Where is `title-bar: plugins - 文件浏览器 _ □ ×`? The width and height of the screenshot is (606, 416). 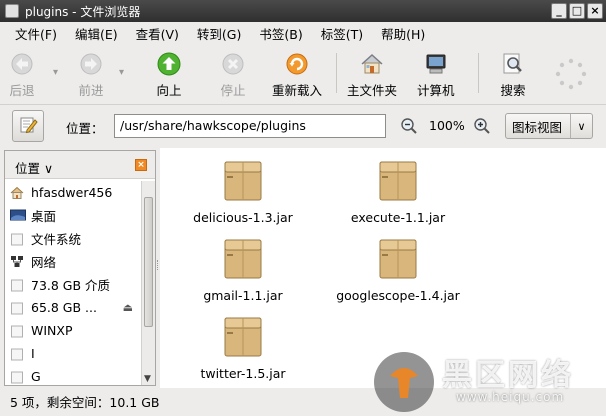 title-bar: plugins - 文件浏览器 _ □ × is located at coordinates (303, 11).